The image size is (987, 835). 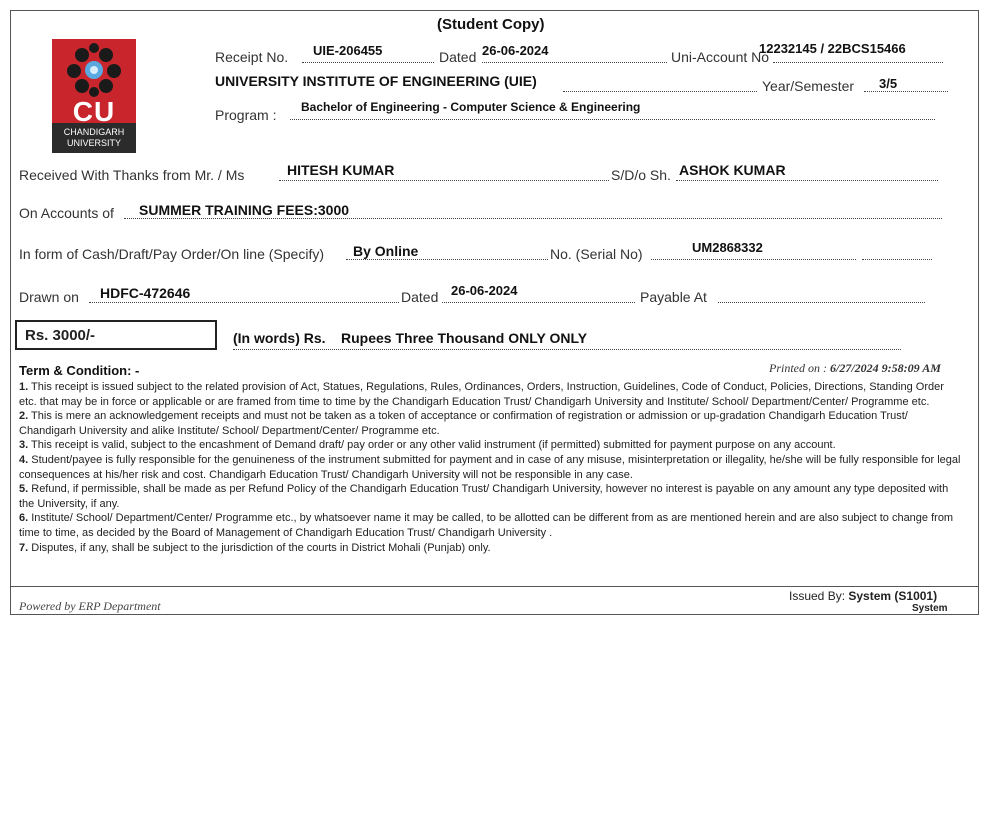 I want to click on university-logo: CU CHANDIGARH UNIVERSITY, so click(x=94, y=96).